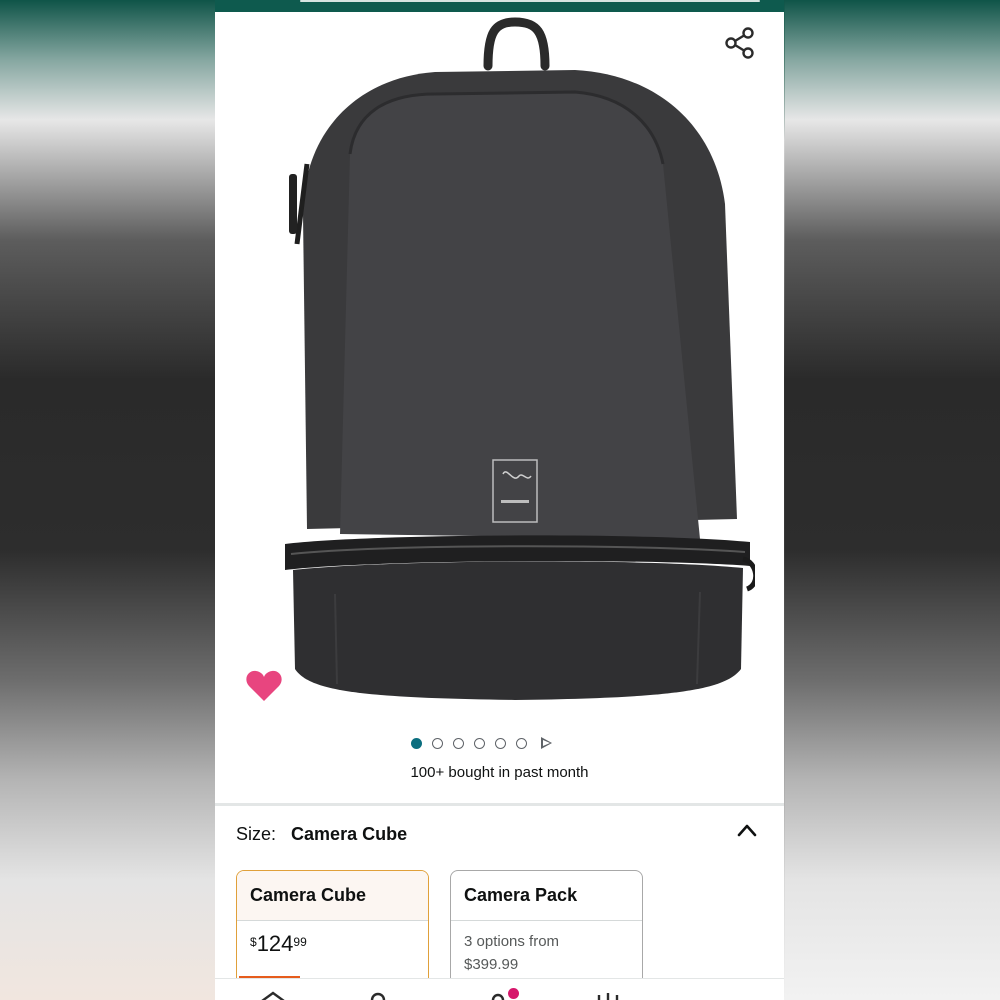 The width and height of the screenshot is (1000, 1000). I want to click on option-name: Camera Cube, so click(332, 896).